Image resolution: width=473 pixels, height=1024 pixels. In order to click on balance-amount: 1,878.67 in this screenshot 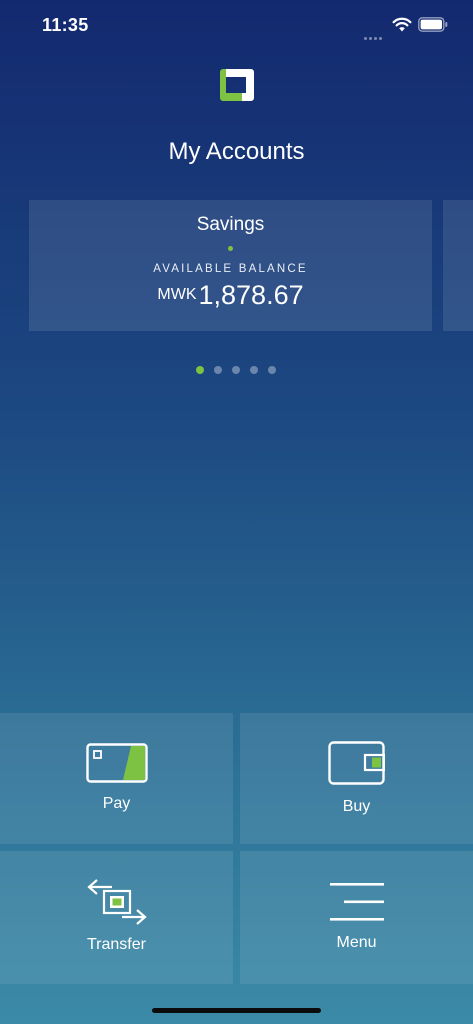, I will do `click(251, 295)`.